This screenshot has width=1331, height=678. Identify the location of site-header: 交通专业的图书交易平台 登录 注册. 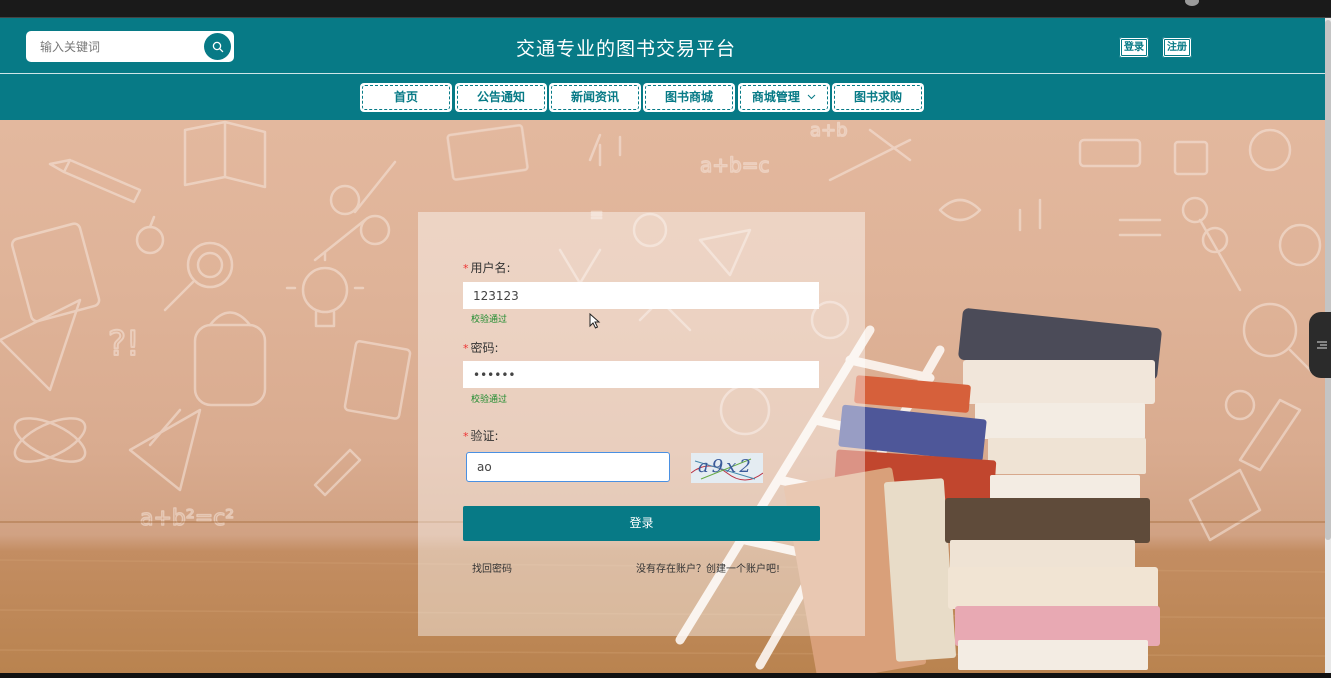
(662, 46).